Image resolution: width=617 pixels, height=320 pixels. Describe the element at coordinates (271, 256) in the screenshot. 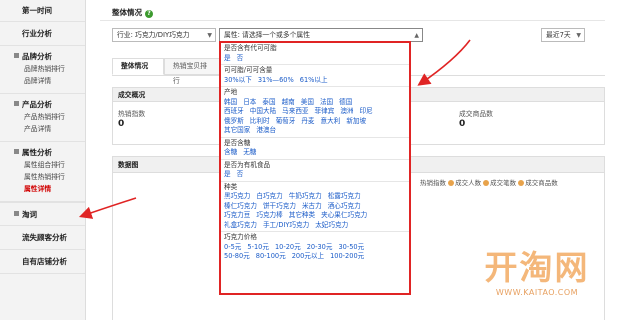

I see `dropdown-option: 80-100元` at that location.